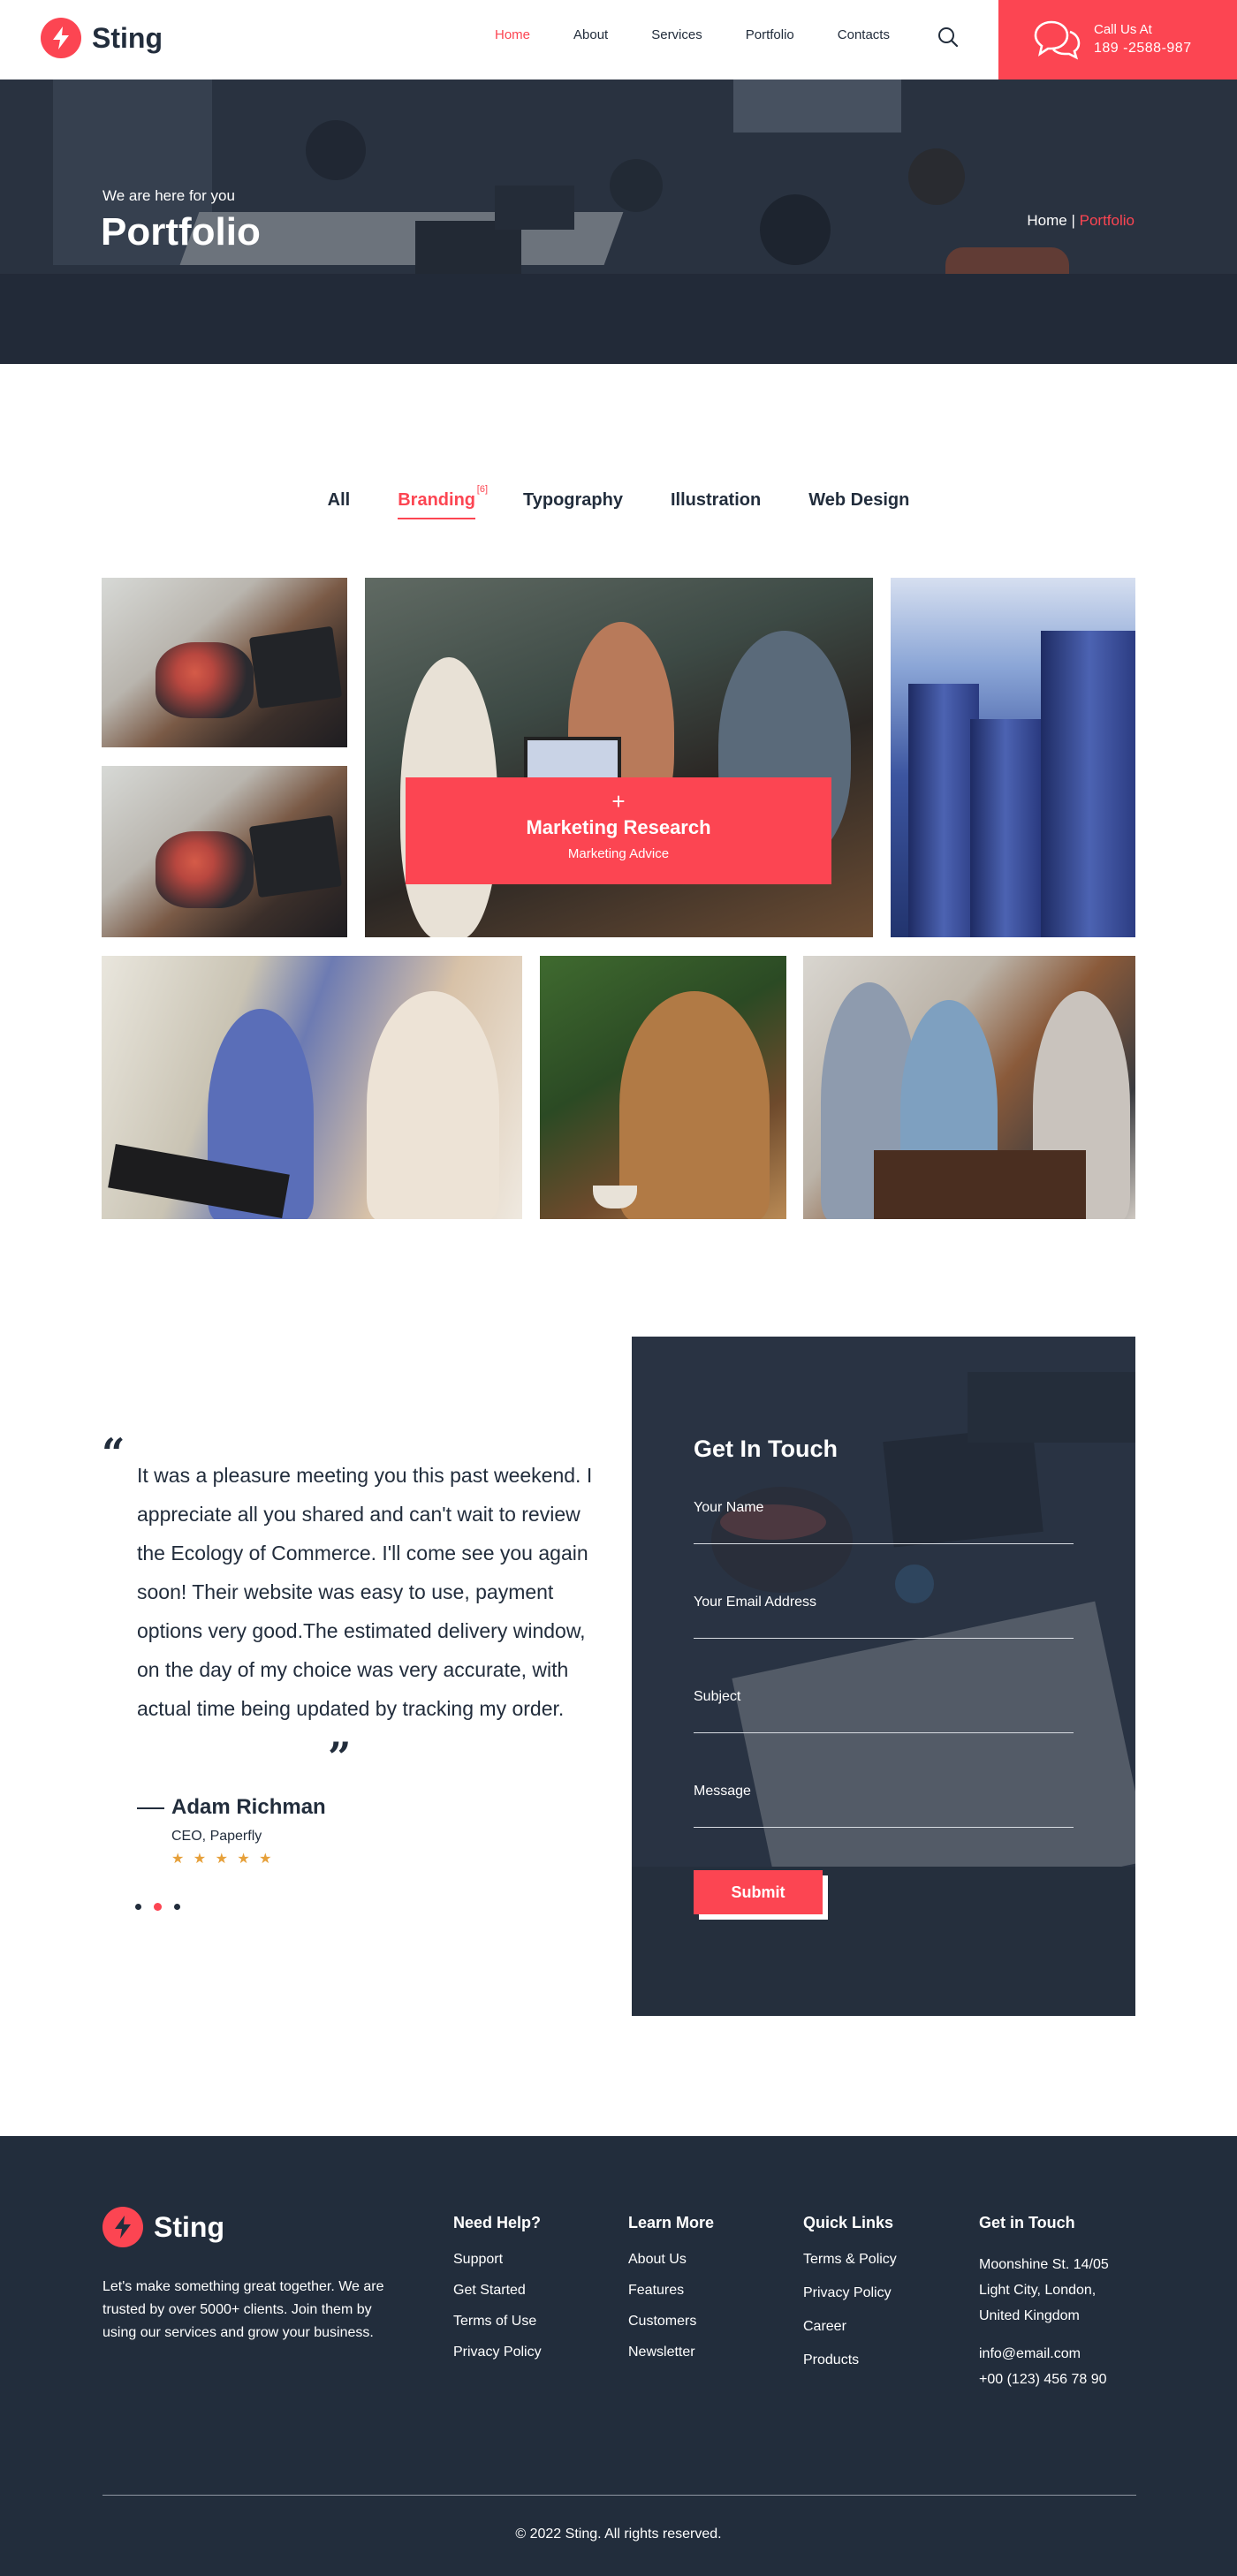 Image resolution: width=1237 pixels, height=2576 pixels. What do you see at coordinates (850, 2293) in the screenshot?
I see `footer-link-privacy-policy-2: Privacy Policy` at bounding box center [850, 2293].